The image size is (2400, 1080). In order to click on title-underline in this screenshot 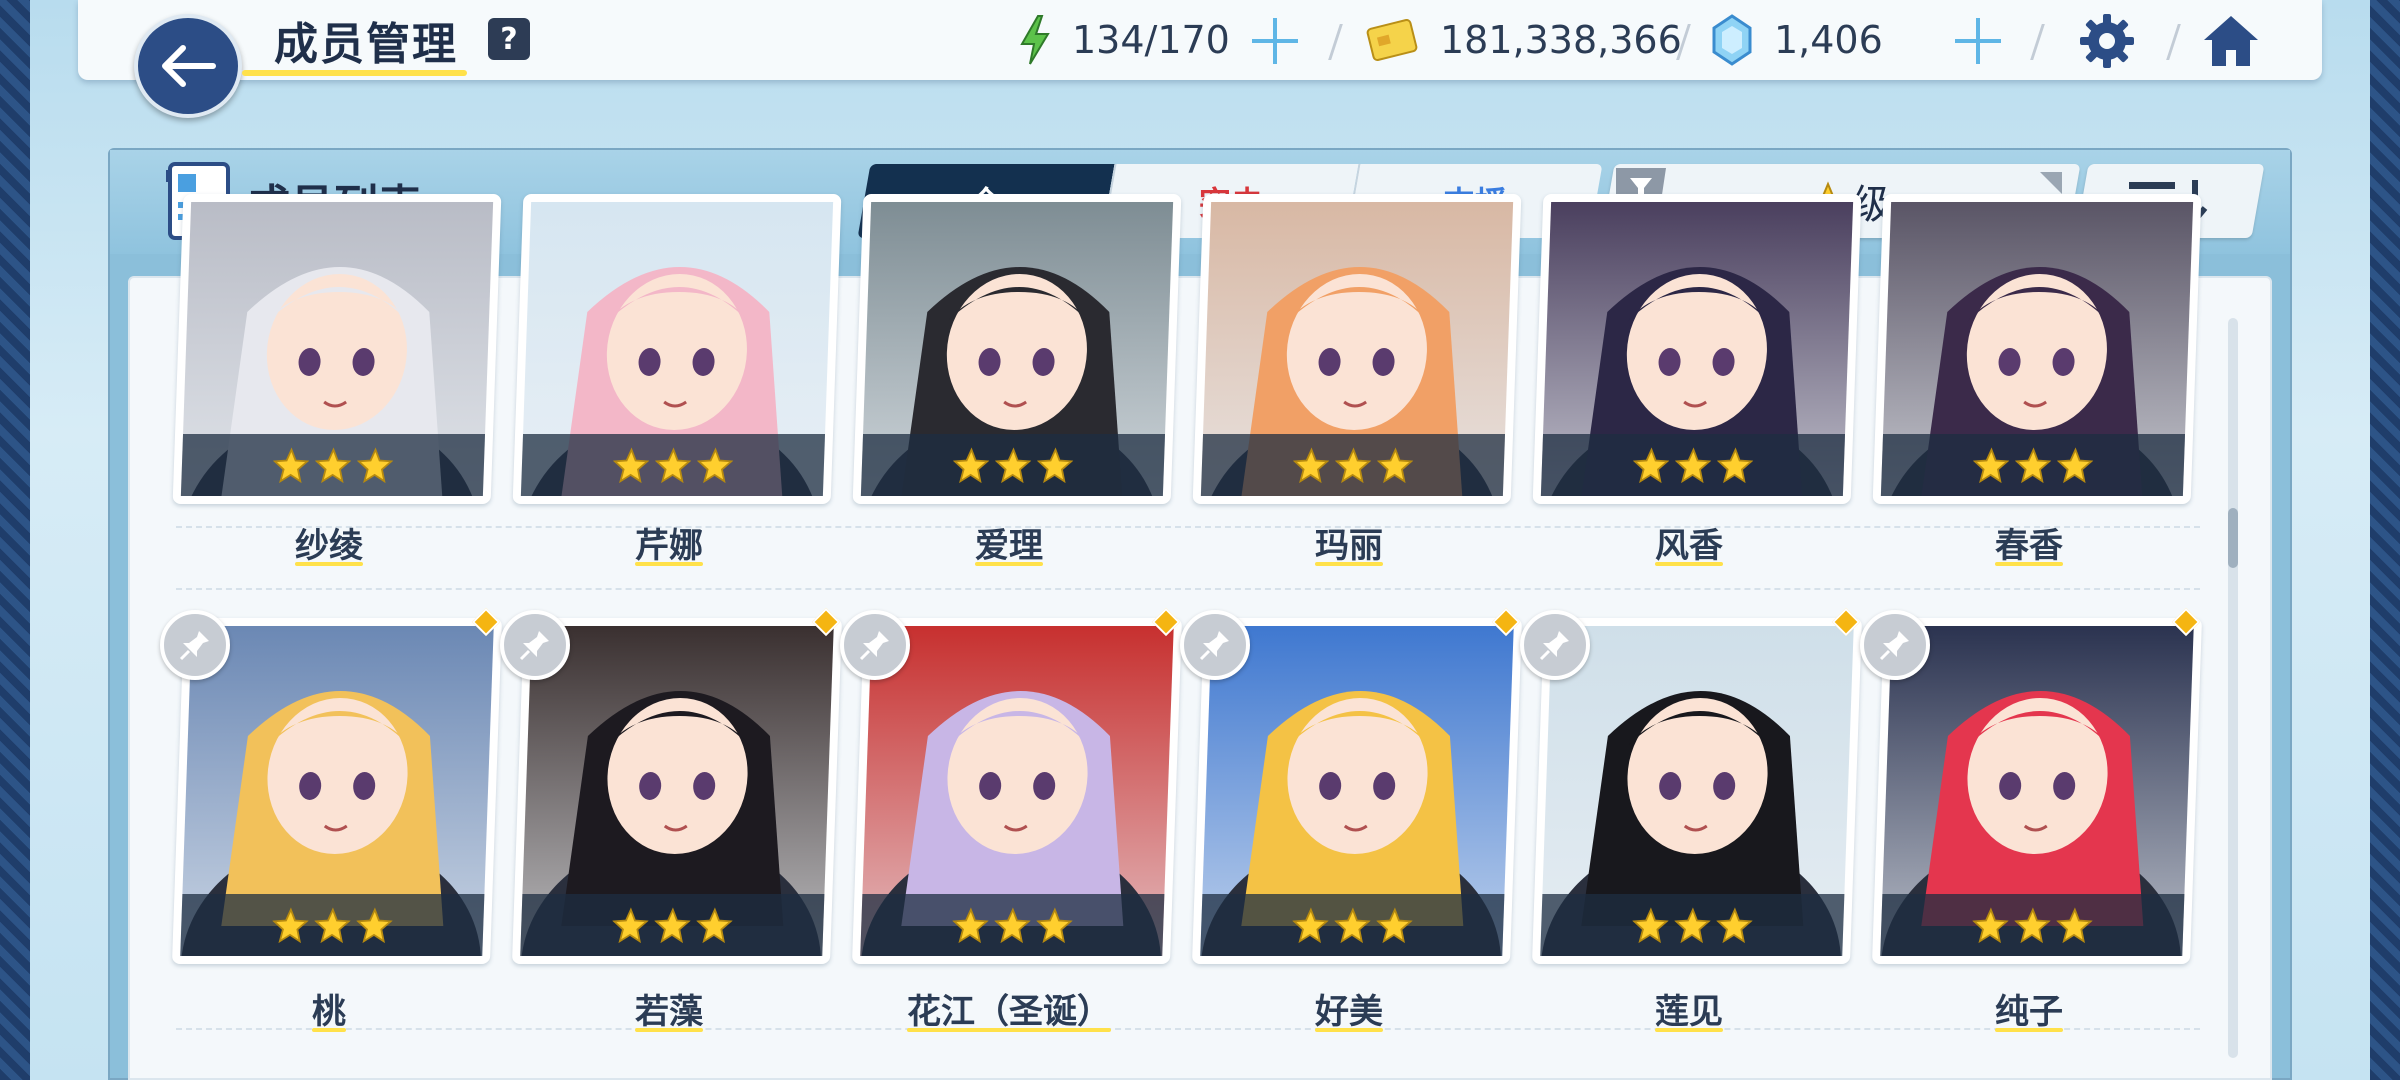, I will do `click(354, 73)`.